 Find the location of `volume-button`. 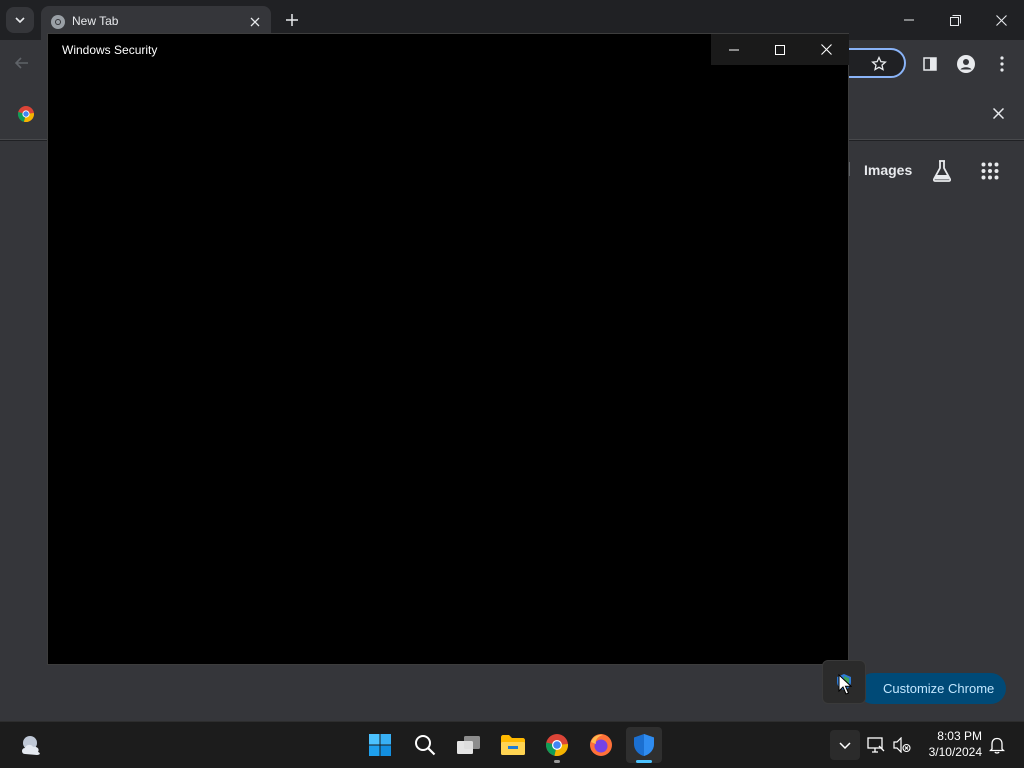

volume-button is located at coordinates (902, 745).